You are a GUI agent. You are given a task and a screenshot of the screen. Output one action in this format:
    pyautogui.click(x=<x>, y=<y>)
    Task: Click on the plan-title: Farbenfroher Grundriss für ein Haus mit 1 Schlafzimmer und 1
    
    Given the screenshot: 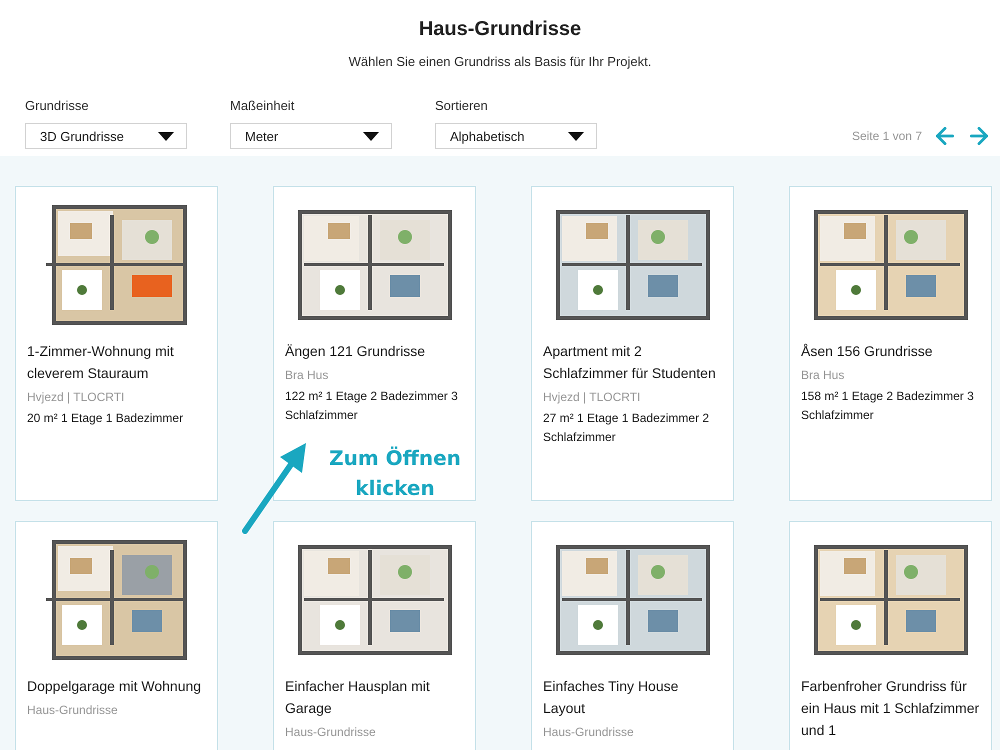 What is the action you would take?
    pyautogui.click(x=890, y=708)
    